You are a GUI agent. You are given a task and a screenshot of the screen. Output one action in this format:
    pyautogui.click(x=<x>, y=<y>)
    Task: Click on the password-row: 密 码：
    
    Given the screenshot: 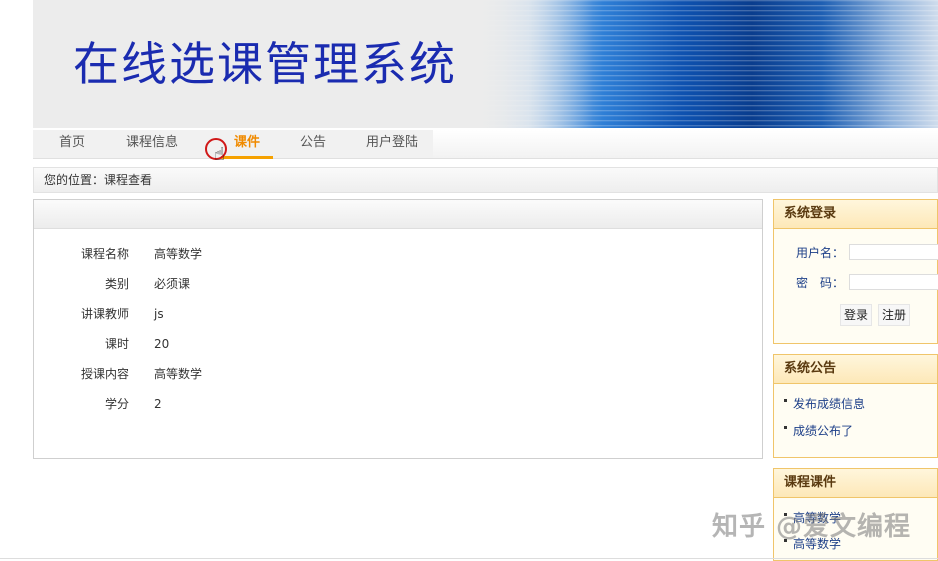 What is the action you would take?
    pyautogui.click(x=856, y=283)
    